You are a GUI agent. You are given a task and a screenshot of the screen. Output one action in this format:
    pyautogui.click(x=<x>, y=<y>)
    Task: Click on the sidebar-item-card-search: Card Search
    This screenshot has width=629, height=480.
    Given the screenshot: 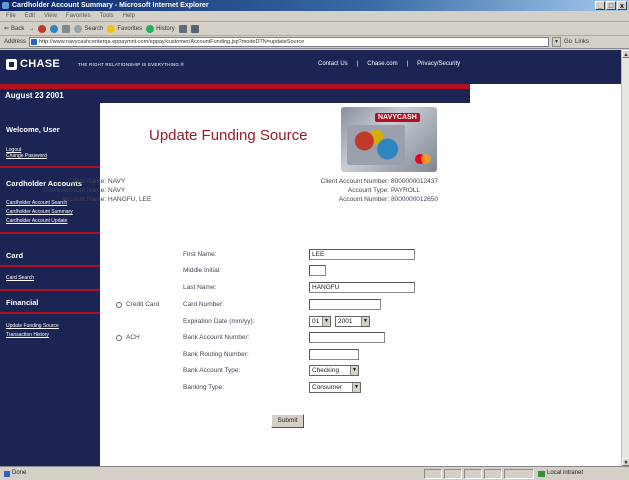 What is the action you would take?
    pyautogui.click(x=17, y=278)
    